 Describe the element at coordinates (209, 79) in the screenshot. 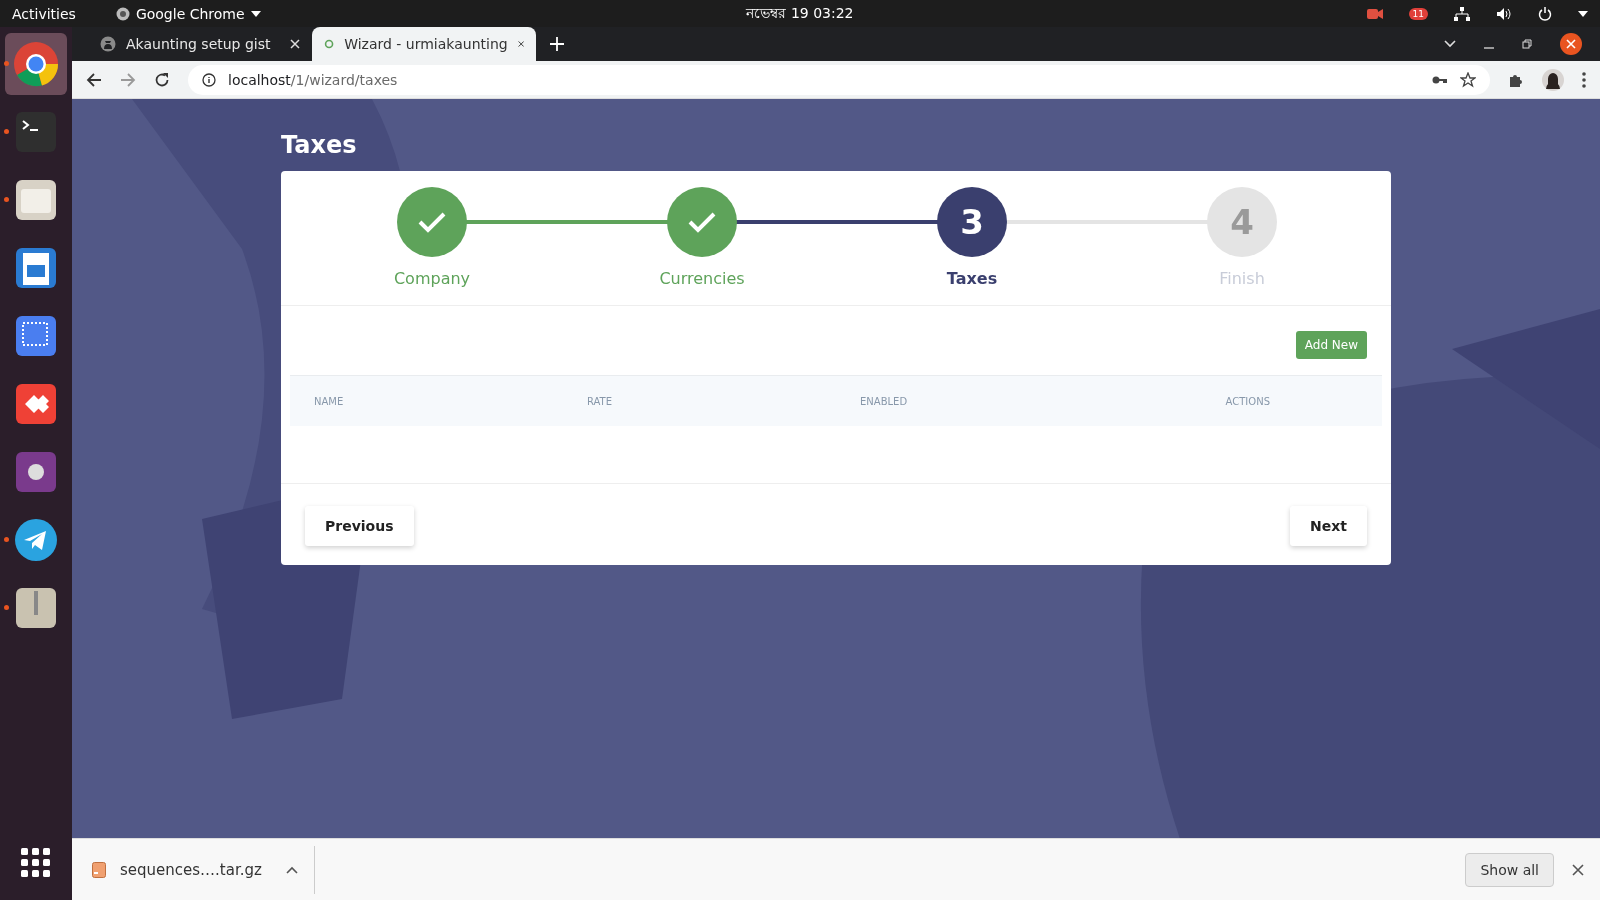

I see `info-icon` at that location.